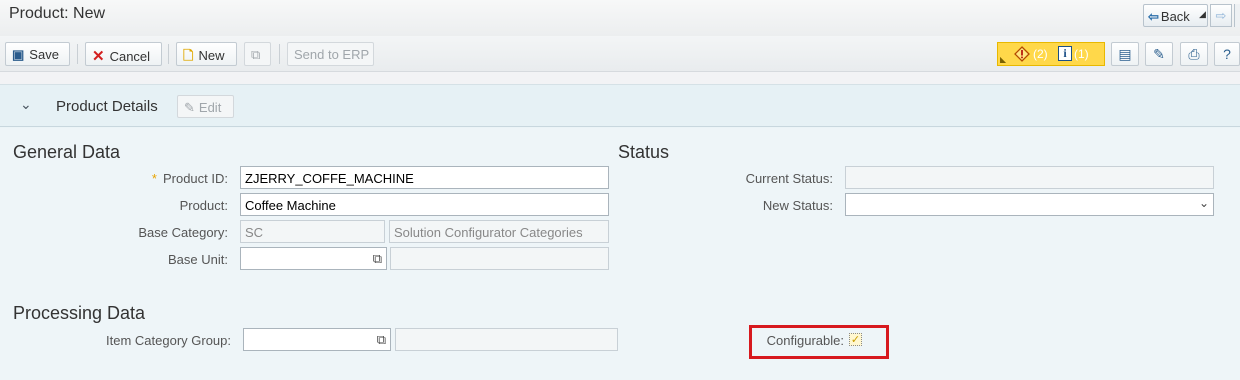 The height and width of the screenshot is (380, 1240). I want to click on notes-button: ▤, so click(1125, 54).